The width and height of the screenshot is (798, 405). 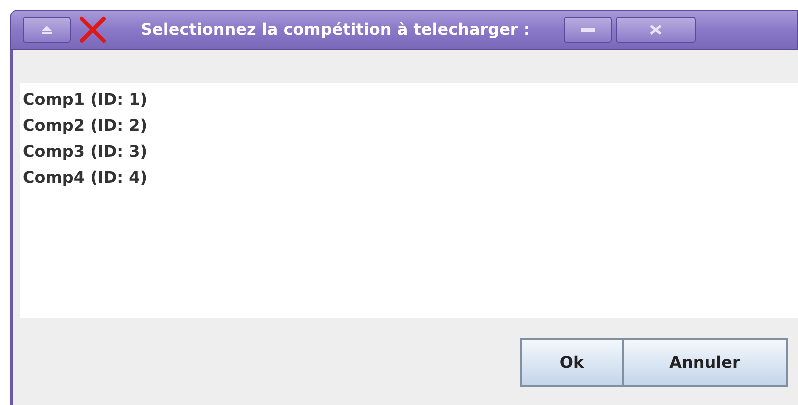 I want to click on menu-button, so click(x=47, y=30).